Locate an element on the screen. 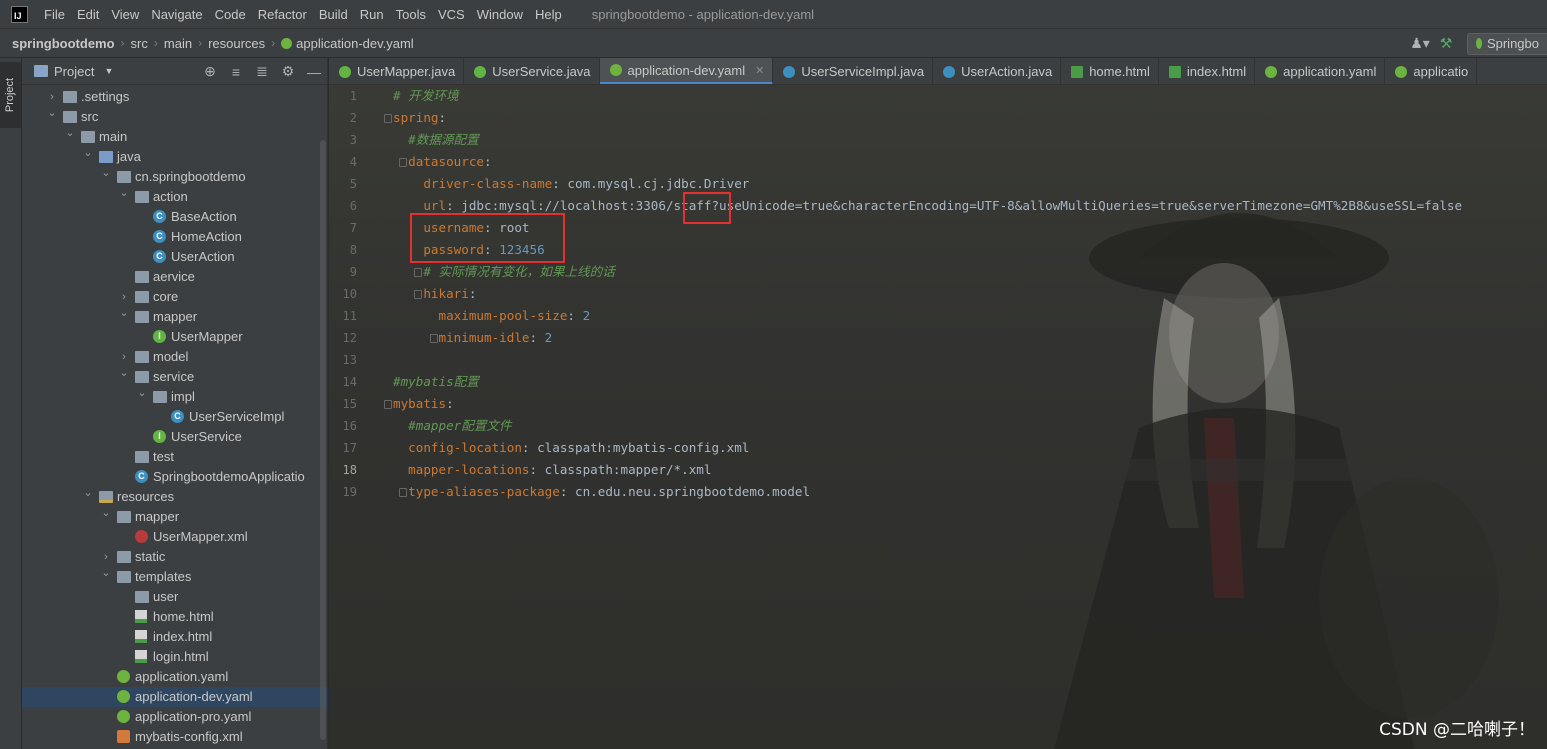  user-icon: ♟▾ is located at coordinates (1420, 43).